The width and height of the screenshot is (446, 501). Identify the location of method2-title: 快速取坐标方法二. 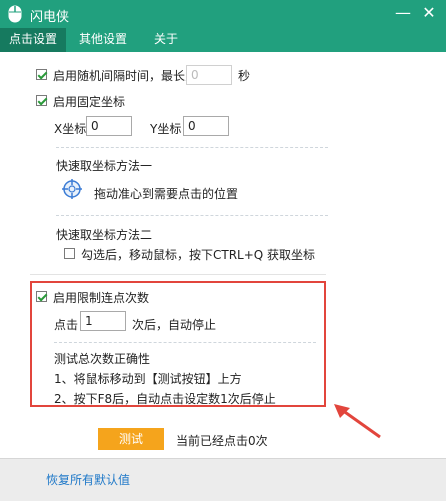
(104, 235).